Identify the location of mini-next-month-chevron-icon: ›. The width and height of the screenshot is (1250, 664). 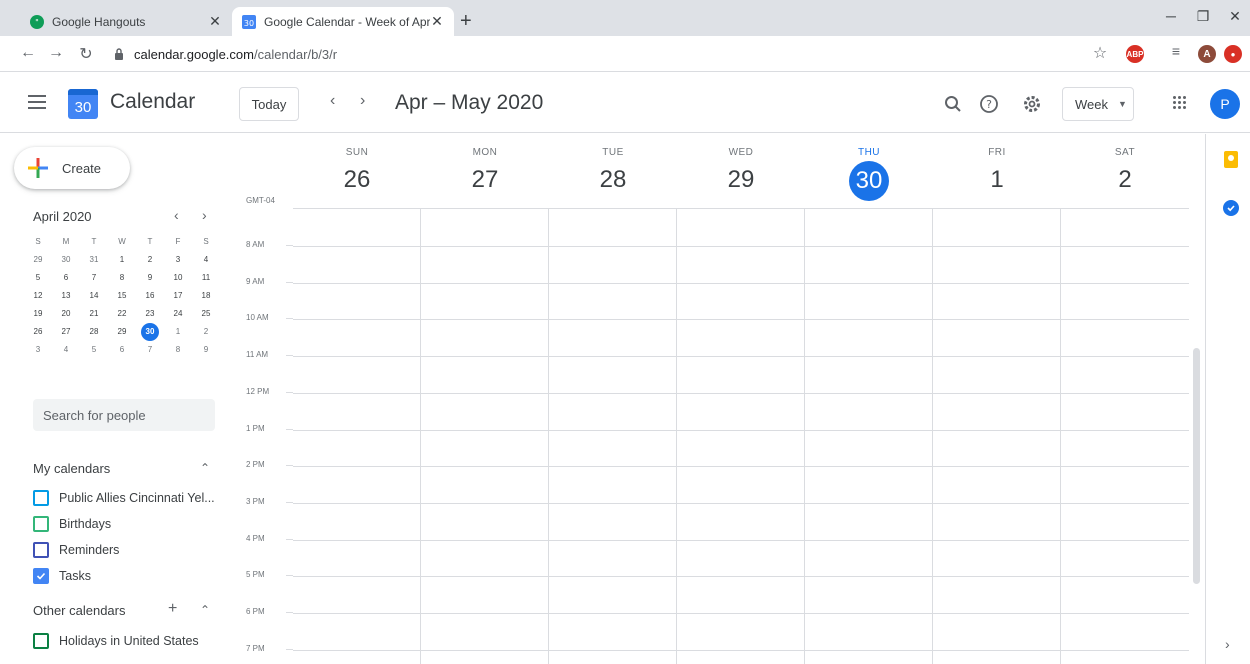
(204, 215).